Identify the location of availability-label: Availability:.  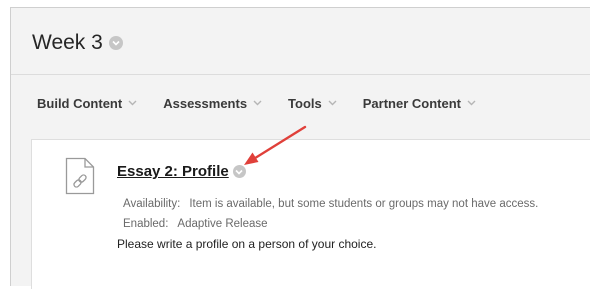
(152, 204).